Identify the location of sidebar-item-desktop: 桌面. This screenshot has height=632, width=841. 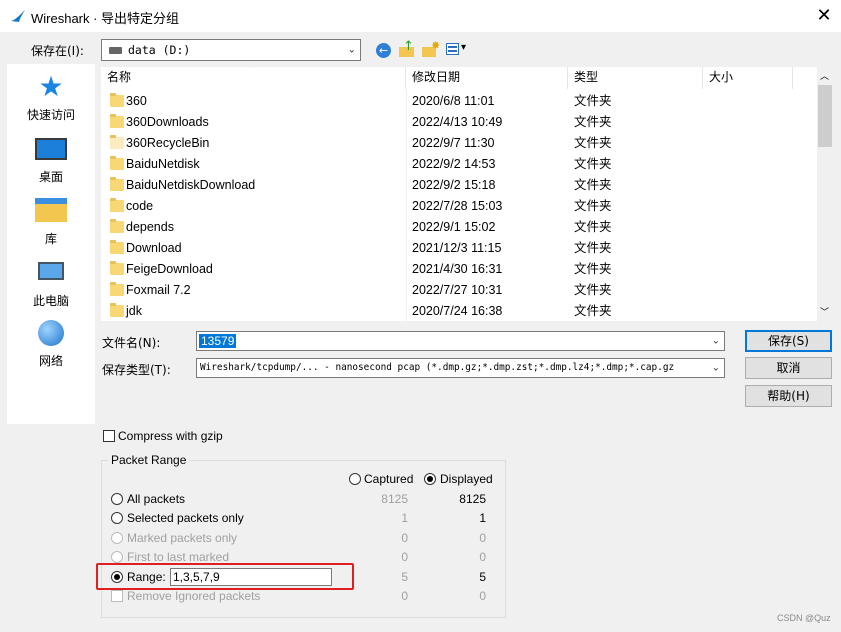
(51, 159).